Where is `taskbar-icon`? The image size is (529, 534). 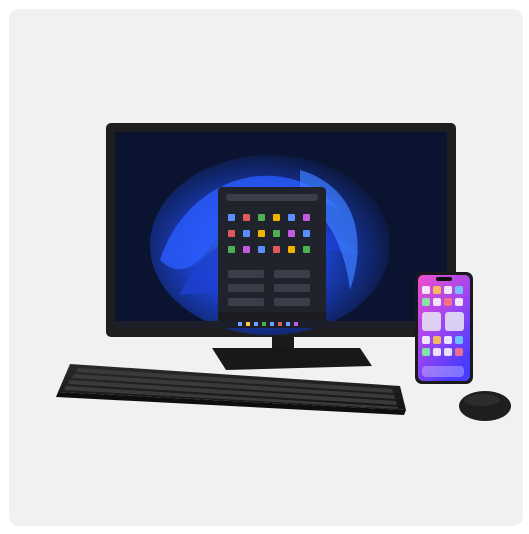
taskbar-icon is located at coordinates (281, 324).